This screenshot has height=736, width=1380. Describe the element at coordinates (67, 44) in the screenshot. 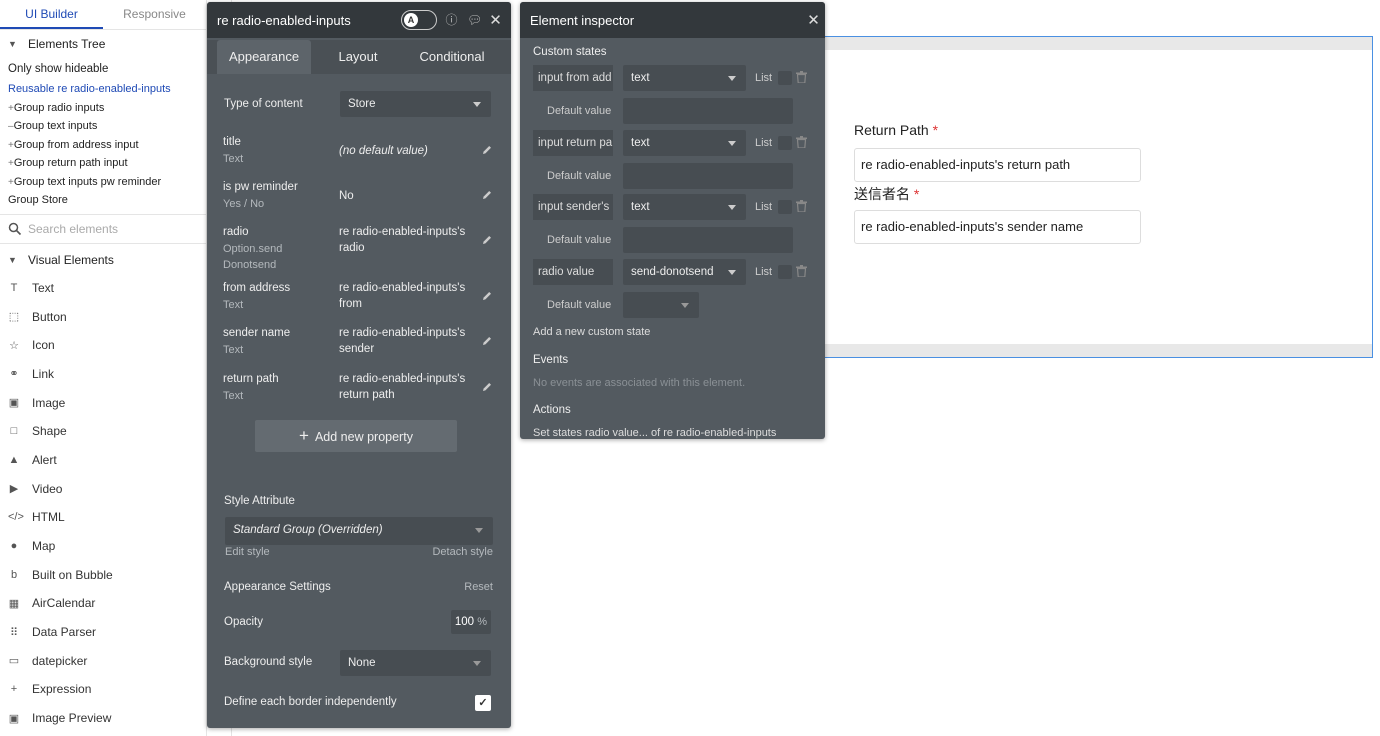

I see `elements-tree-label: Elements Tree` at that location.